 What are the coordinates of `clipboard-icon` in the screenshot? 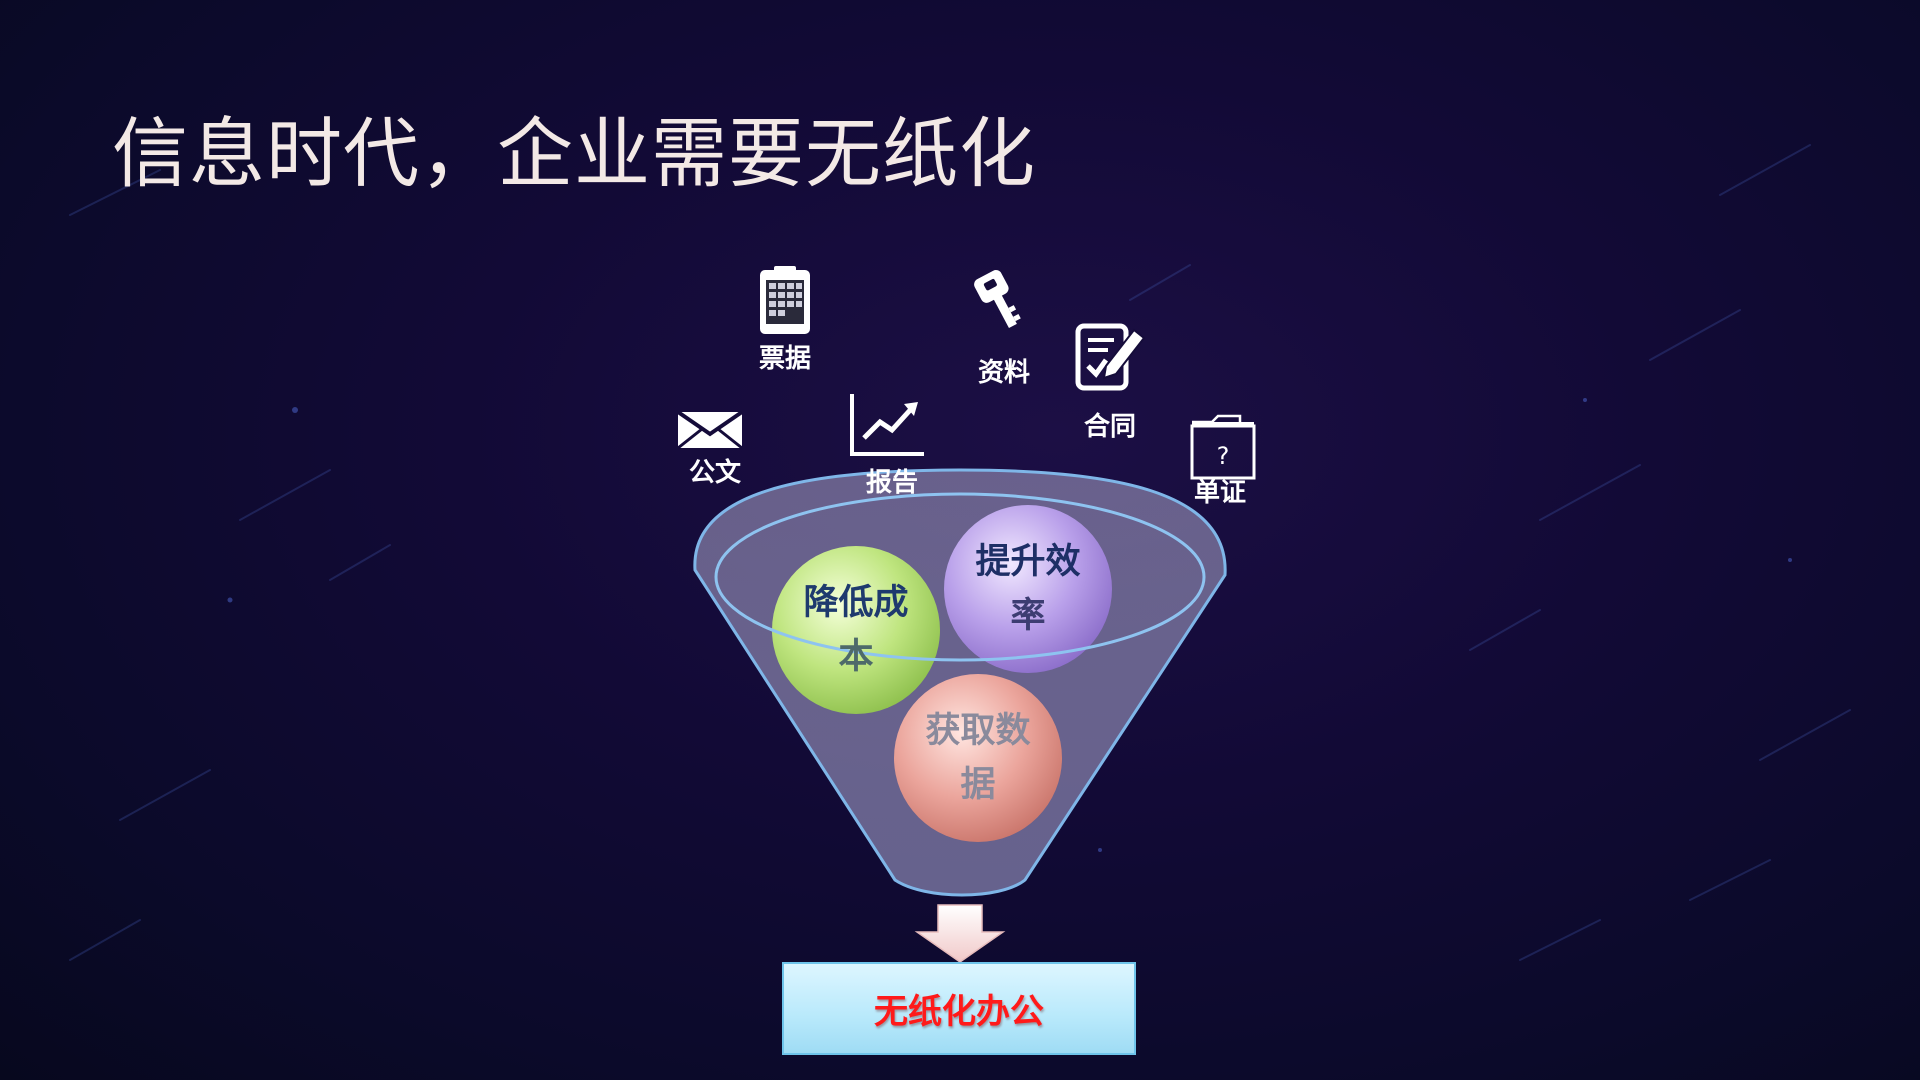 It's located at (785, 300).